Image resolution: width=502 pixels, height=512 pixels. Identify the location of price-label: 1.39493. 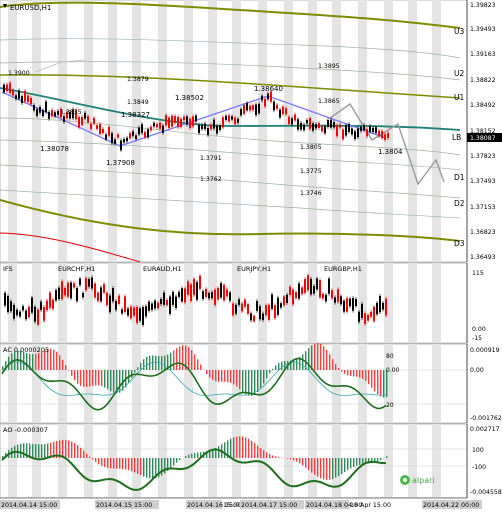
(483, 29).